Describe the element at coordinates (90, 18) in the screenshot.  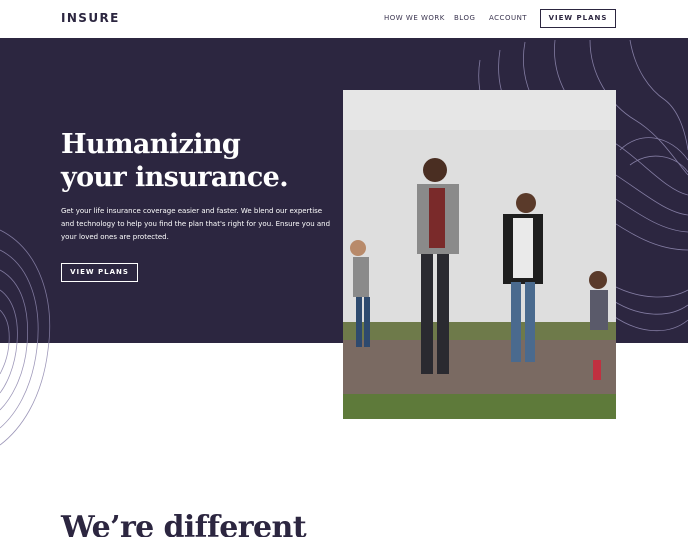
I see `logo: INSURE` at that location.